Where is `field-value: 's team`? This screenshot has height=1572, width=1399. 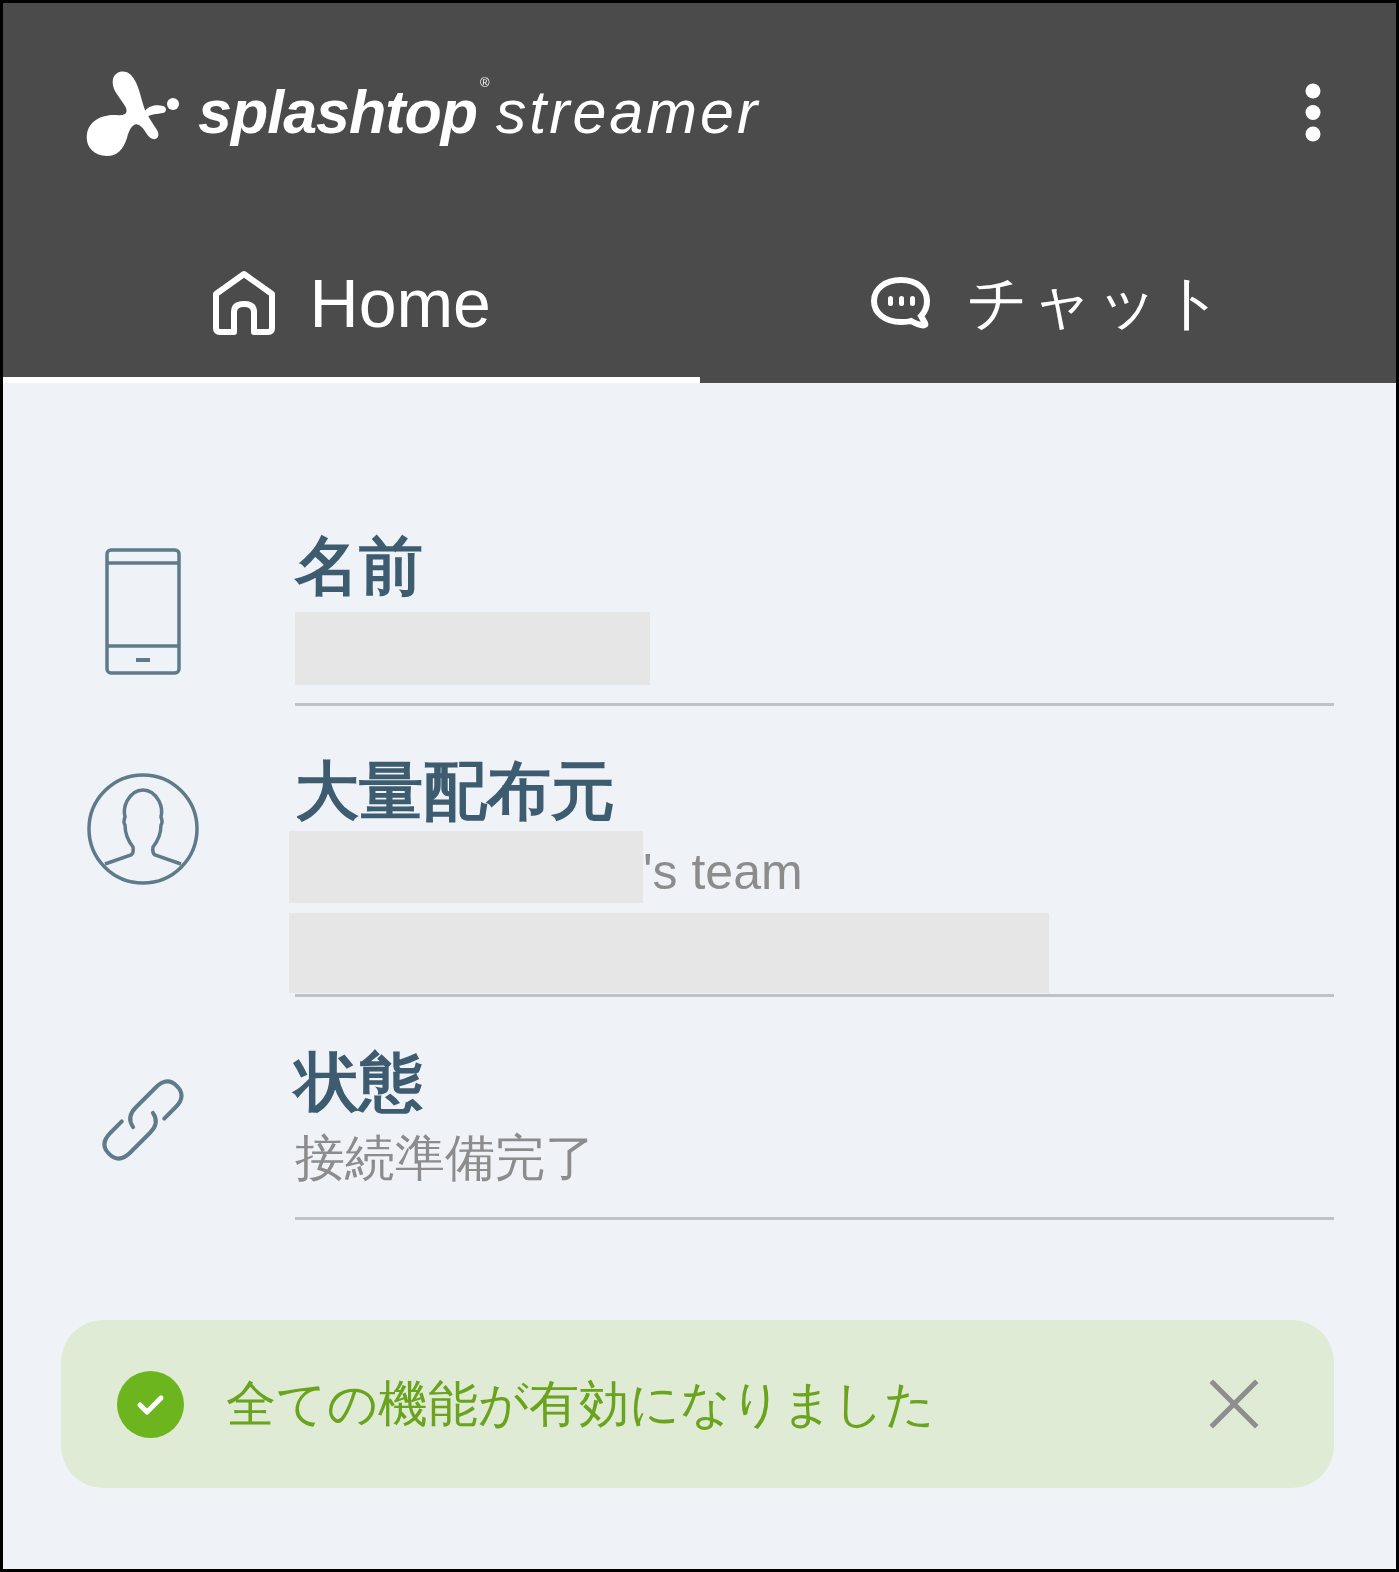
field-value: 's team is located at coordinates (723, 872).